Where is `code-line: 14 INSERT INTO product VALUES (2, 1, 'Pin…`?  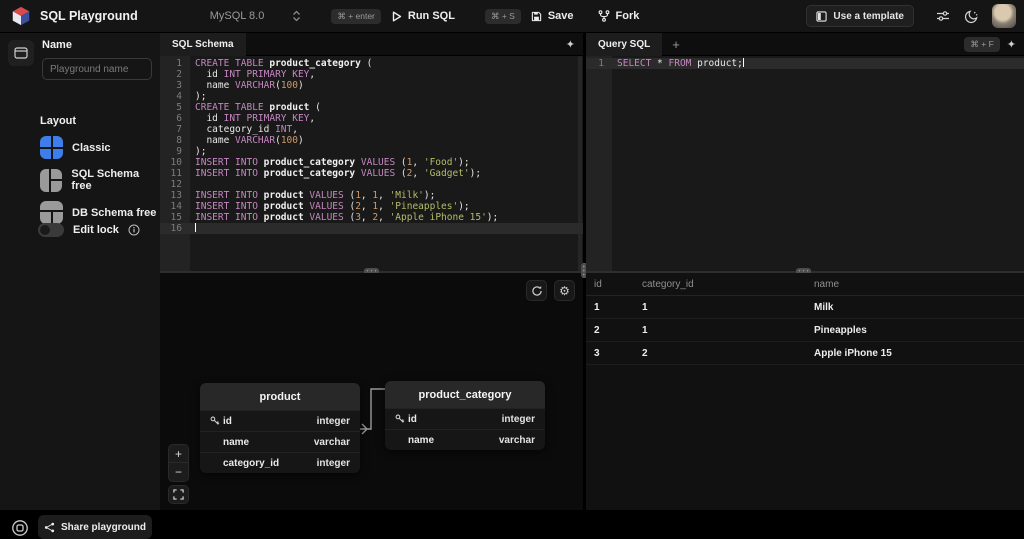
code-line: 14 INSERT INTO product VALUES (2, 1, 'Pin… is located at coordinates (371, 206).